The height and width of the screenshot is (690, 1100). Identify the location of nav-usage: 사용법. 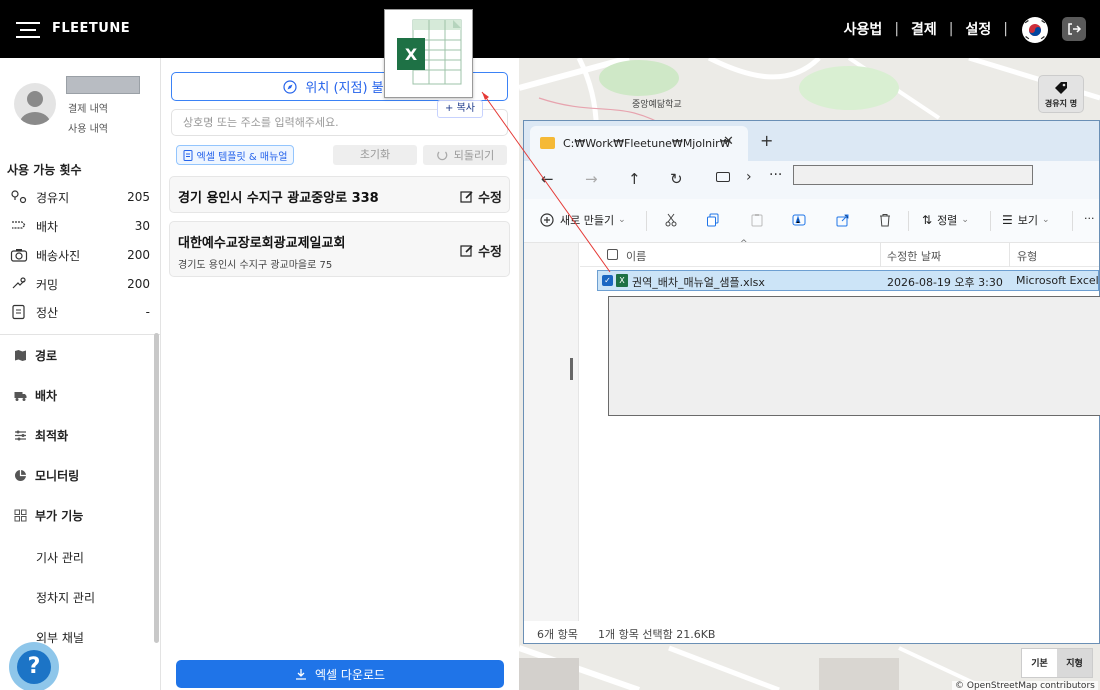
(863, 29).